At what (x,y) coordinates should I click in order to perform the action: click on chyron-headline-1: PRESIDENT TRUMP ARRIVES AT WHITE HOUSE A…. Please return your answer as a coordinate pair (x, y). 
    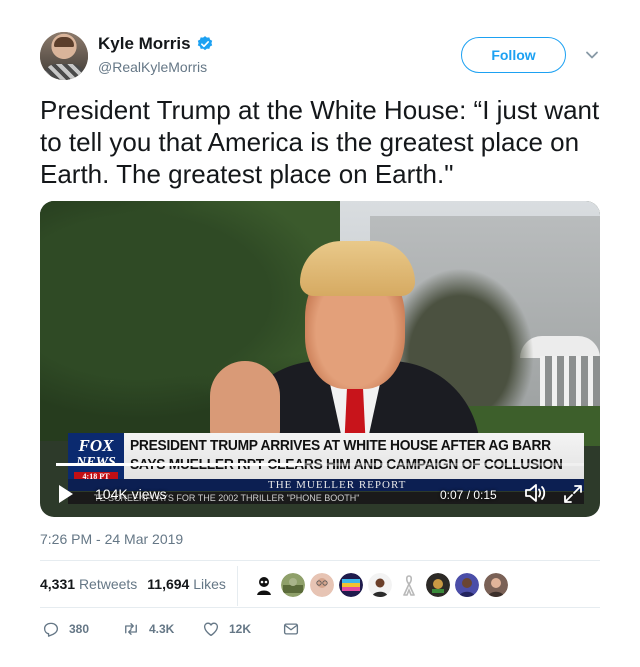
    Looking at the image, I should click on (340, 445).